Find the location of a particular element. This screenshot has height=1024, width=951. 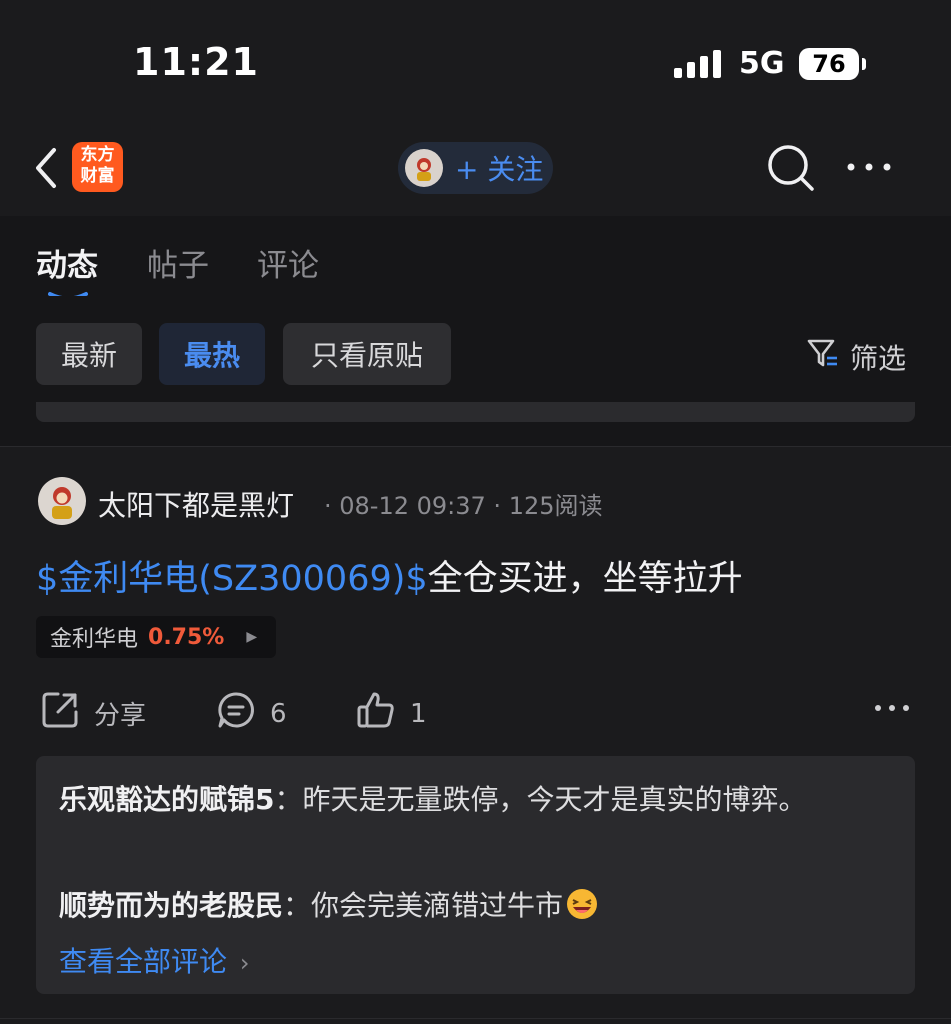

post-date: 08-12 09:37 is located at coordinates (412, 506).